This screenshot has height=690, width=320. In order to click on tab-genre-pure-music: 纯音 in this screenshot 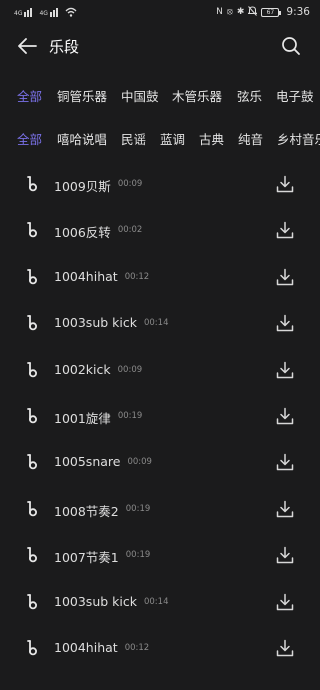, I will do `click(250, 140)`.